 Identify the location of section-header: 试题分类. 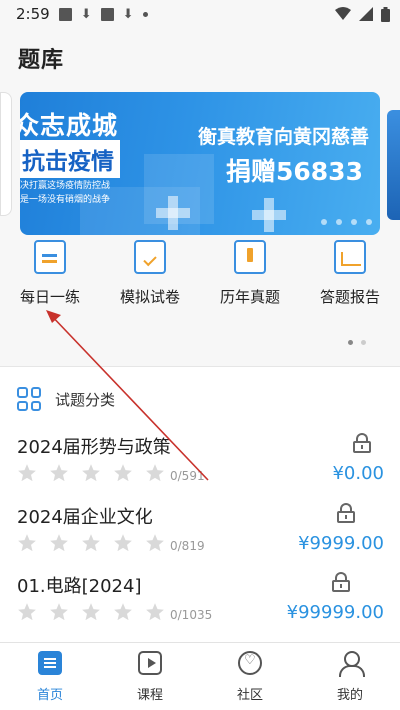
(66, 399).